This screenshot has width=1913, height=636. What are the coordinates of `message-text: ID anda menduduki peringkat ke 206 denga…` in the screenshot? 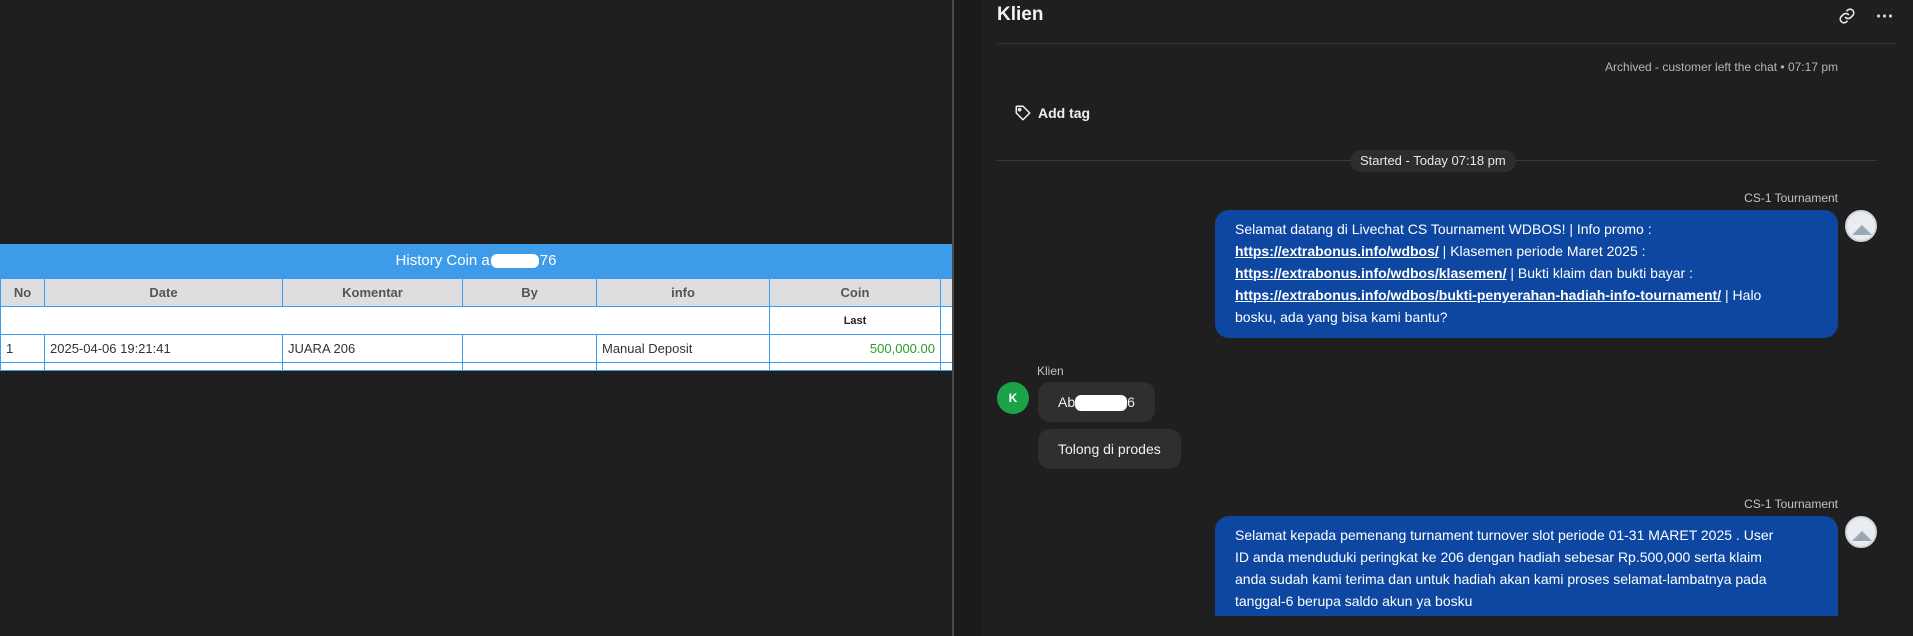 It's located at (1498, 557).